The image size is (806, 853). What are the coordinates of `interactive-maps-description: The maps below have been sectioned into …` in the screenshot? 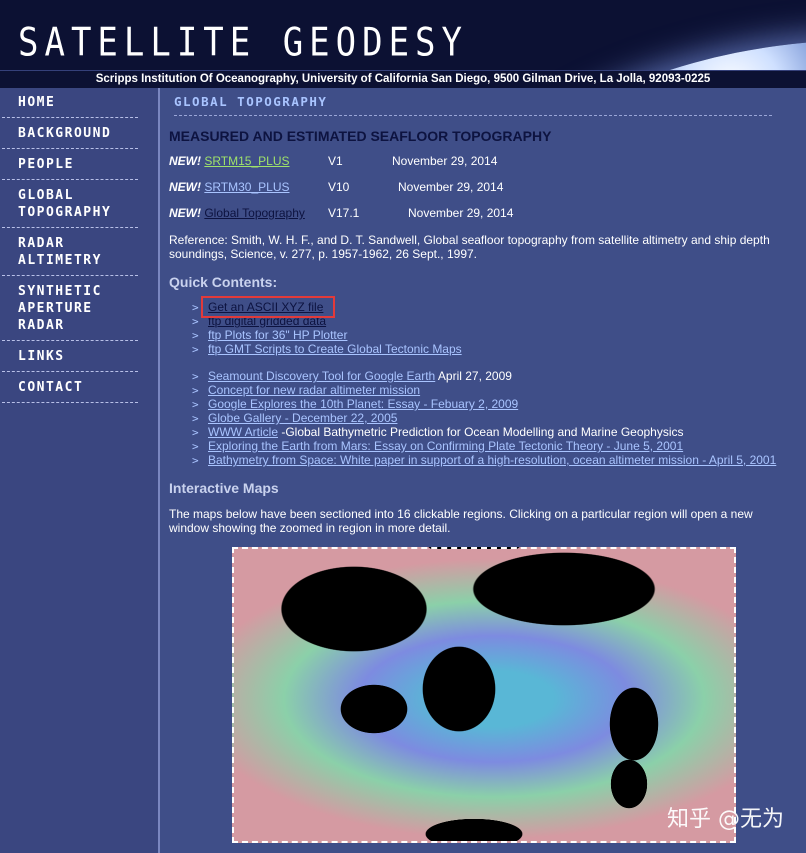 It's located at (461, 521).